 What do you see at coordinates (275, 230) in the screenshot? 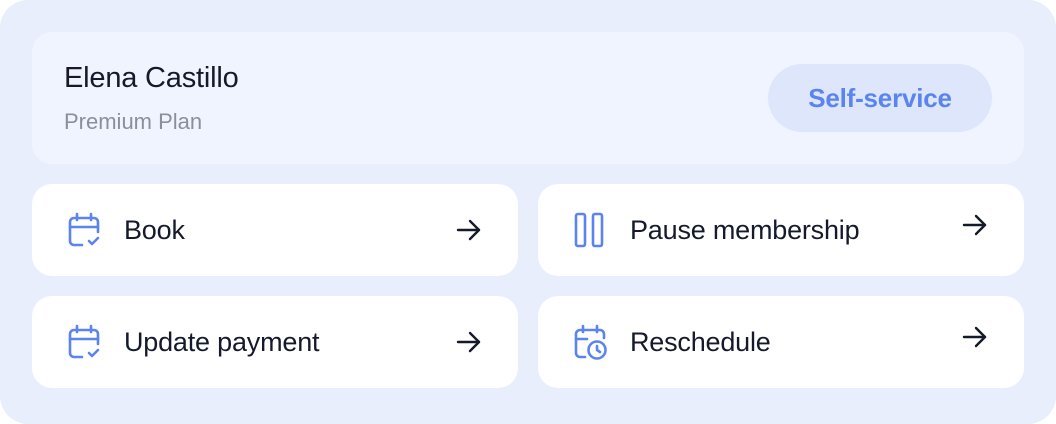
I see `book-button: Book` at bounding box center [275, 230].